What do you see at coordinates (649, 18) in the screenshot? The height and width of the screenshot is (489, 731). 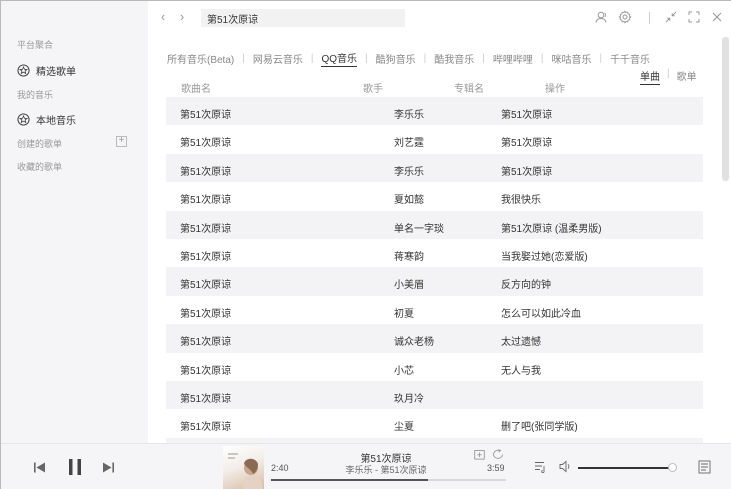 I see `toolbar-divider` at bounding box center [649, 18].